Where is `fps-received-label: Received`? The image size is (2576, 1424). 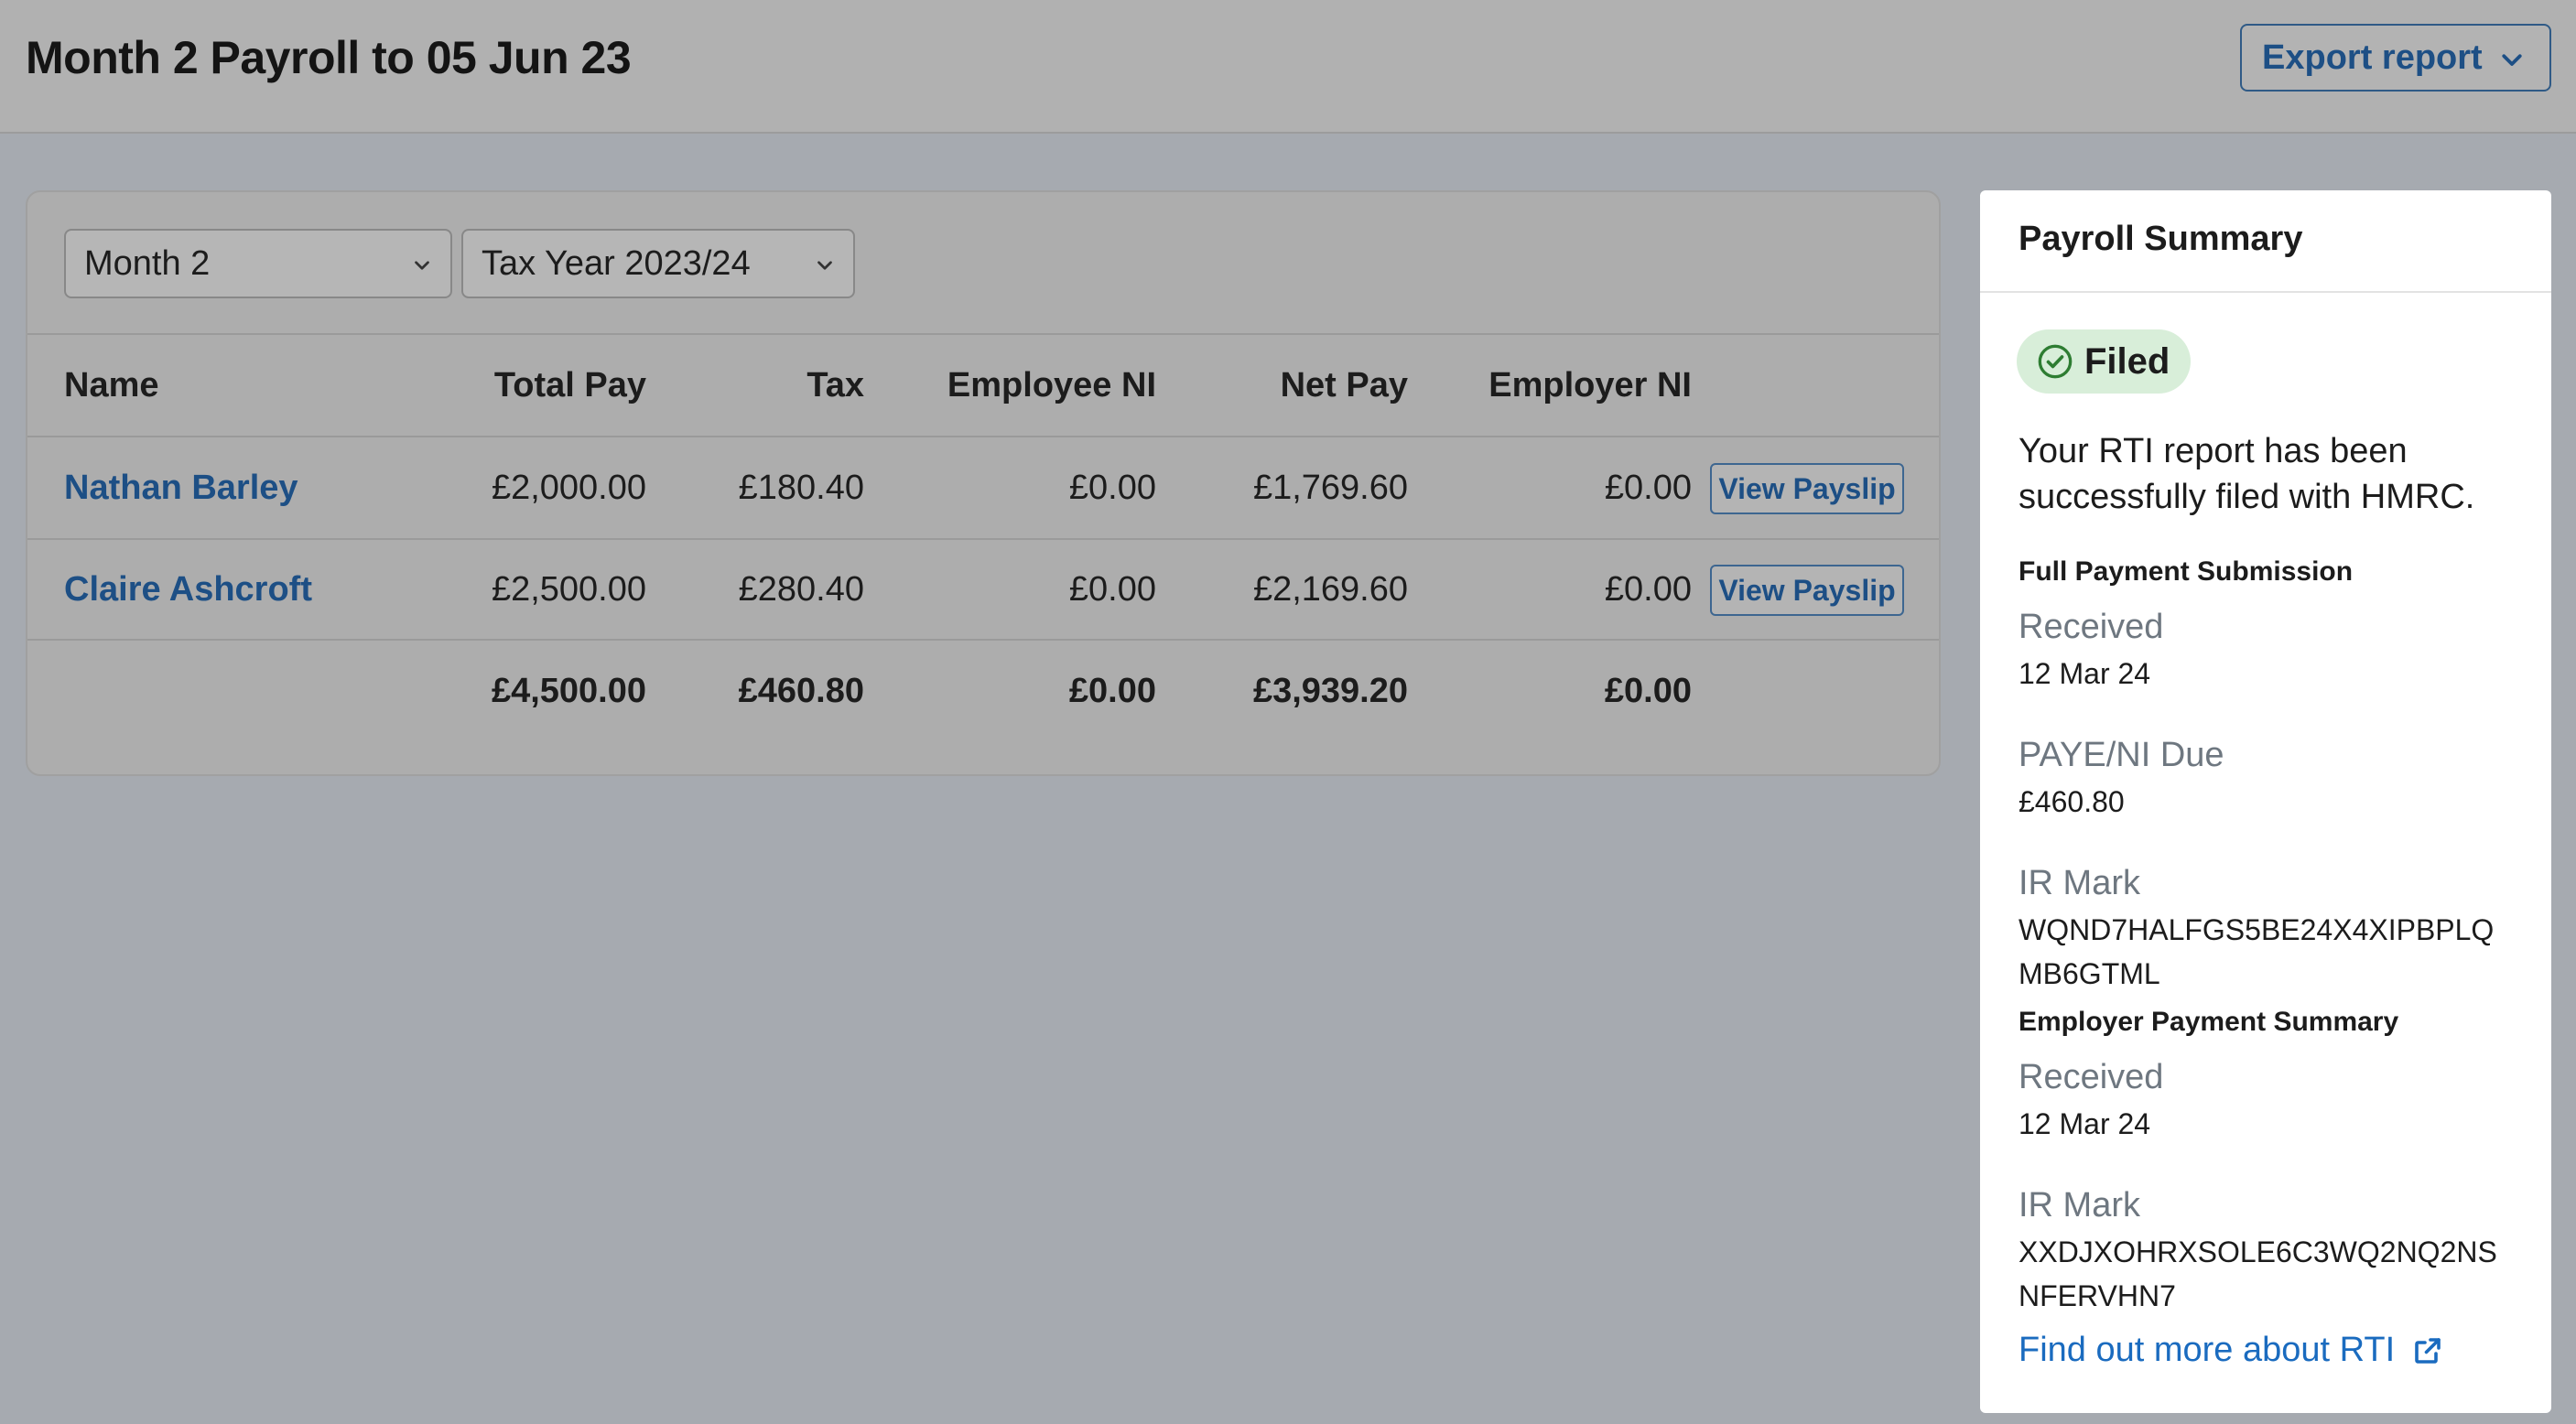 fps-received-label: Received is located at coordinates (2092, 627).